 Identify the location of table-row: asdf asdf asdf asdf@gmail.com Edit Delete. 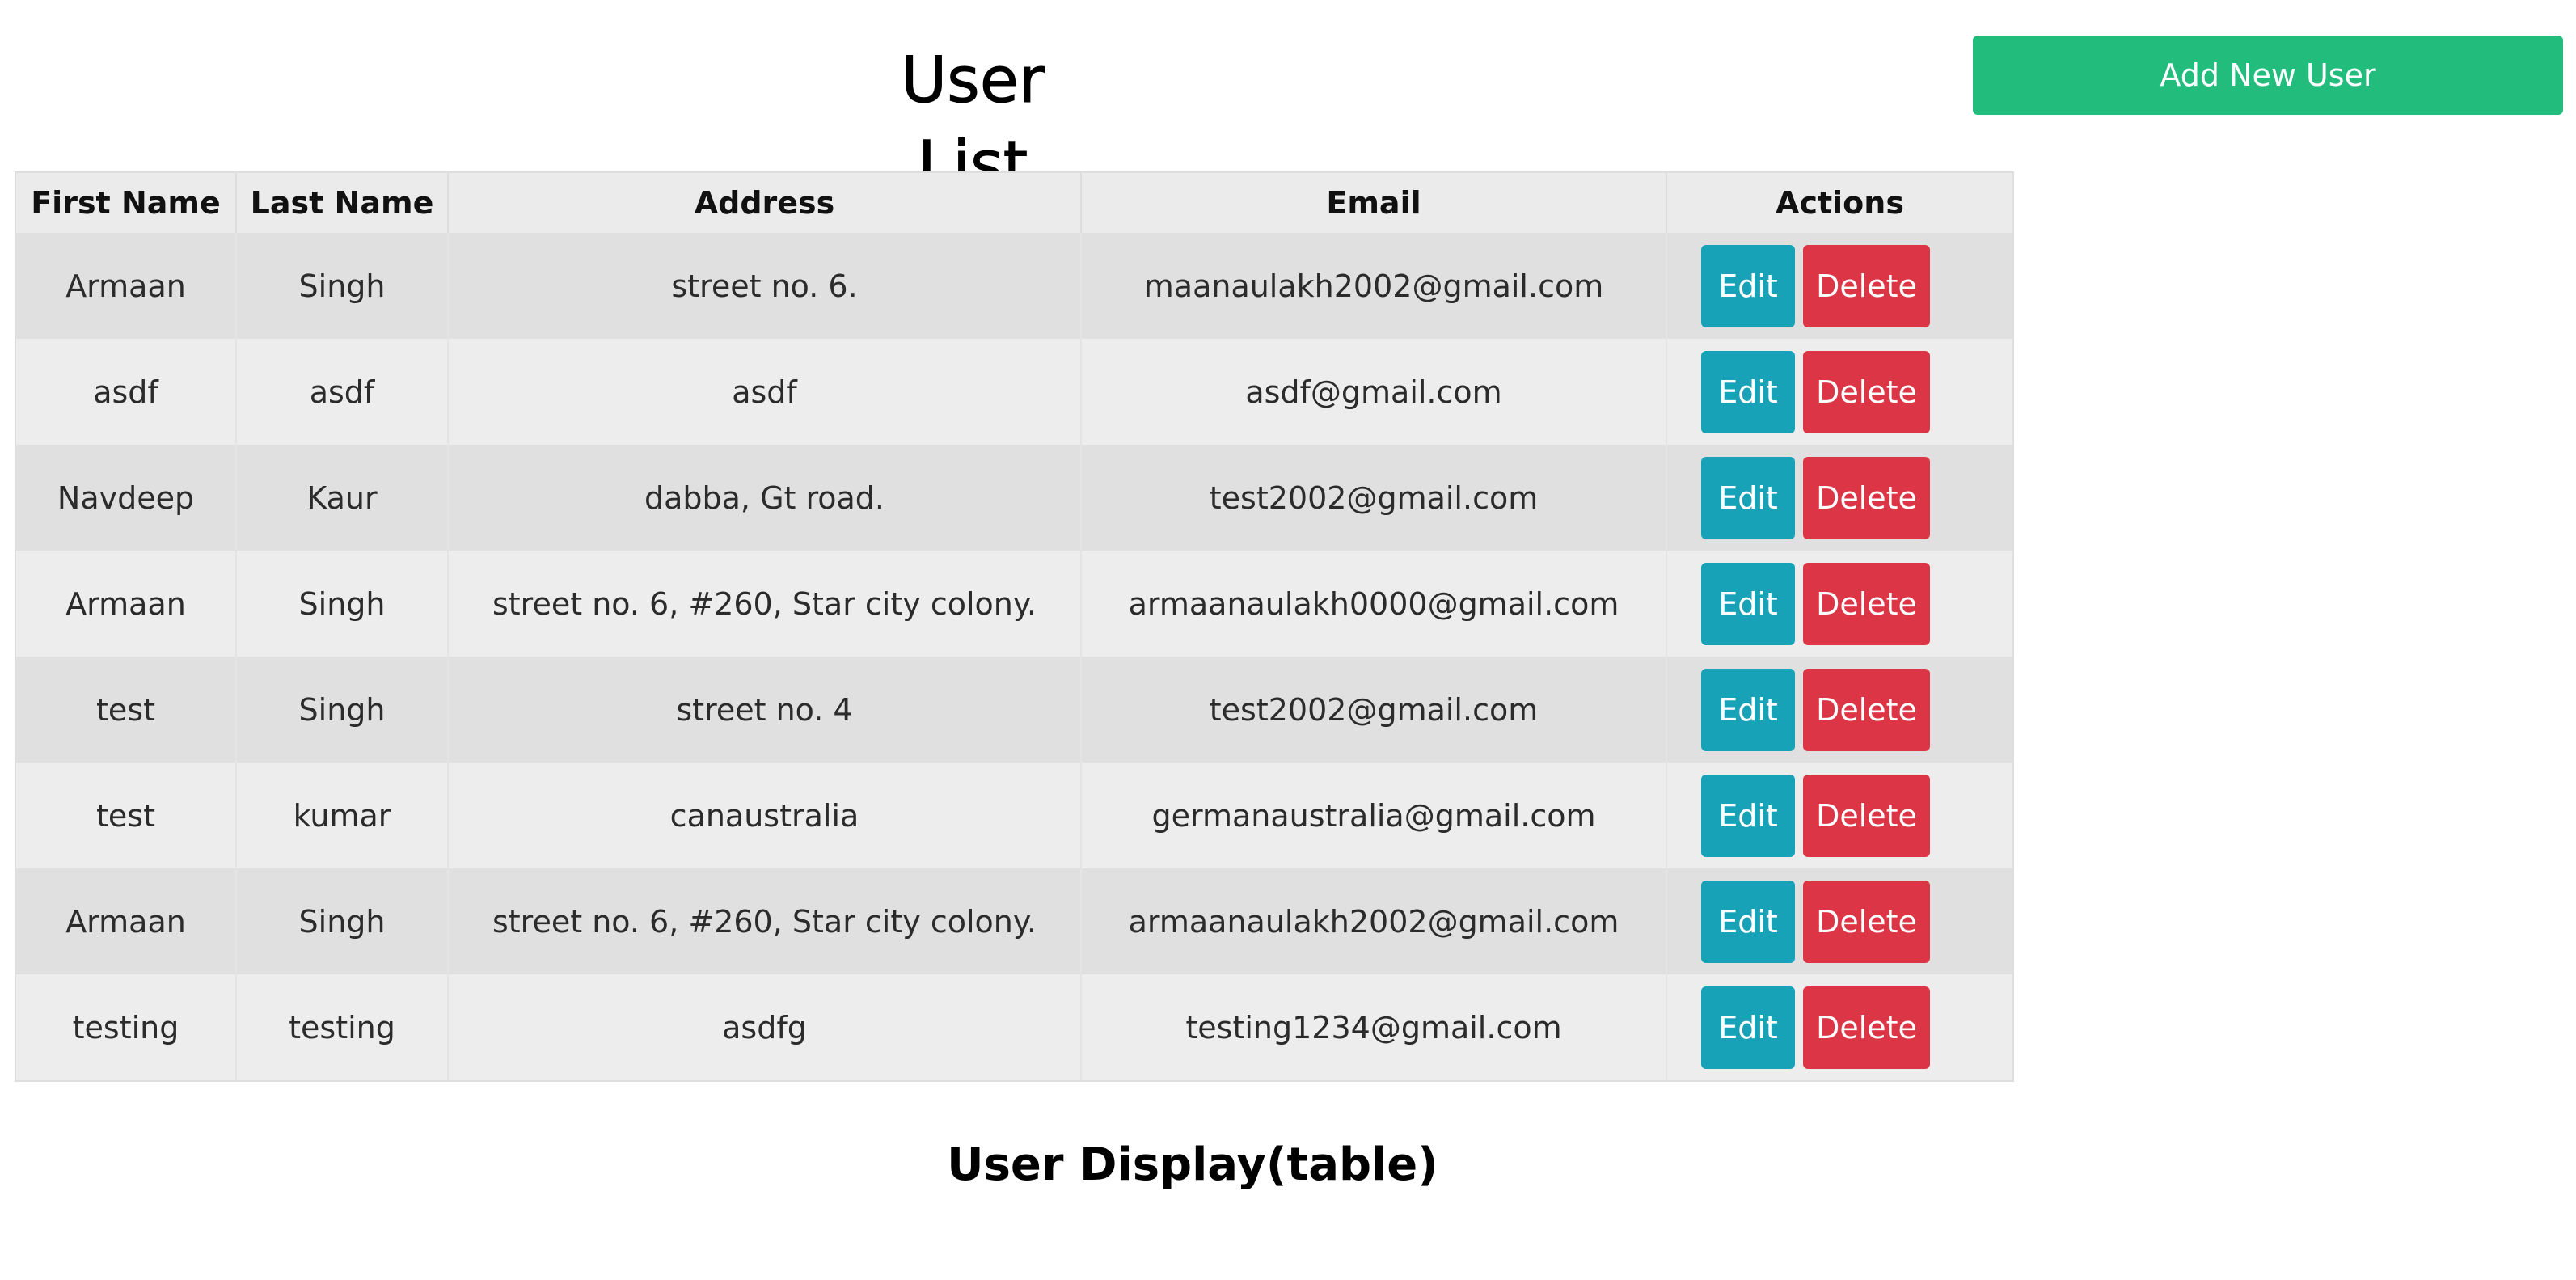
(1014, 392).